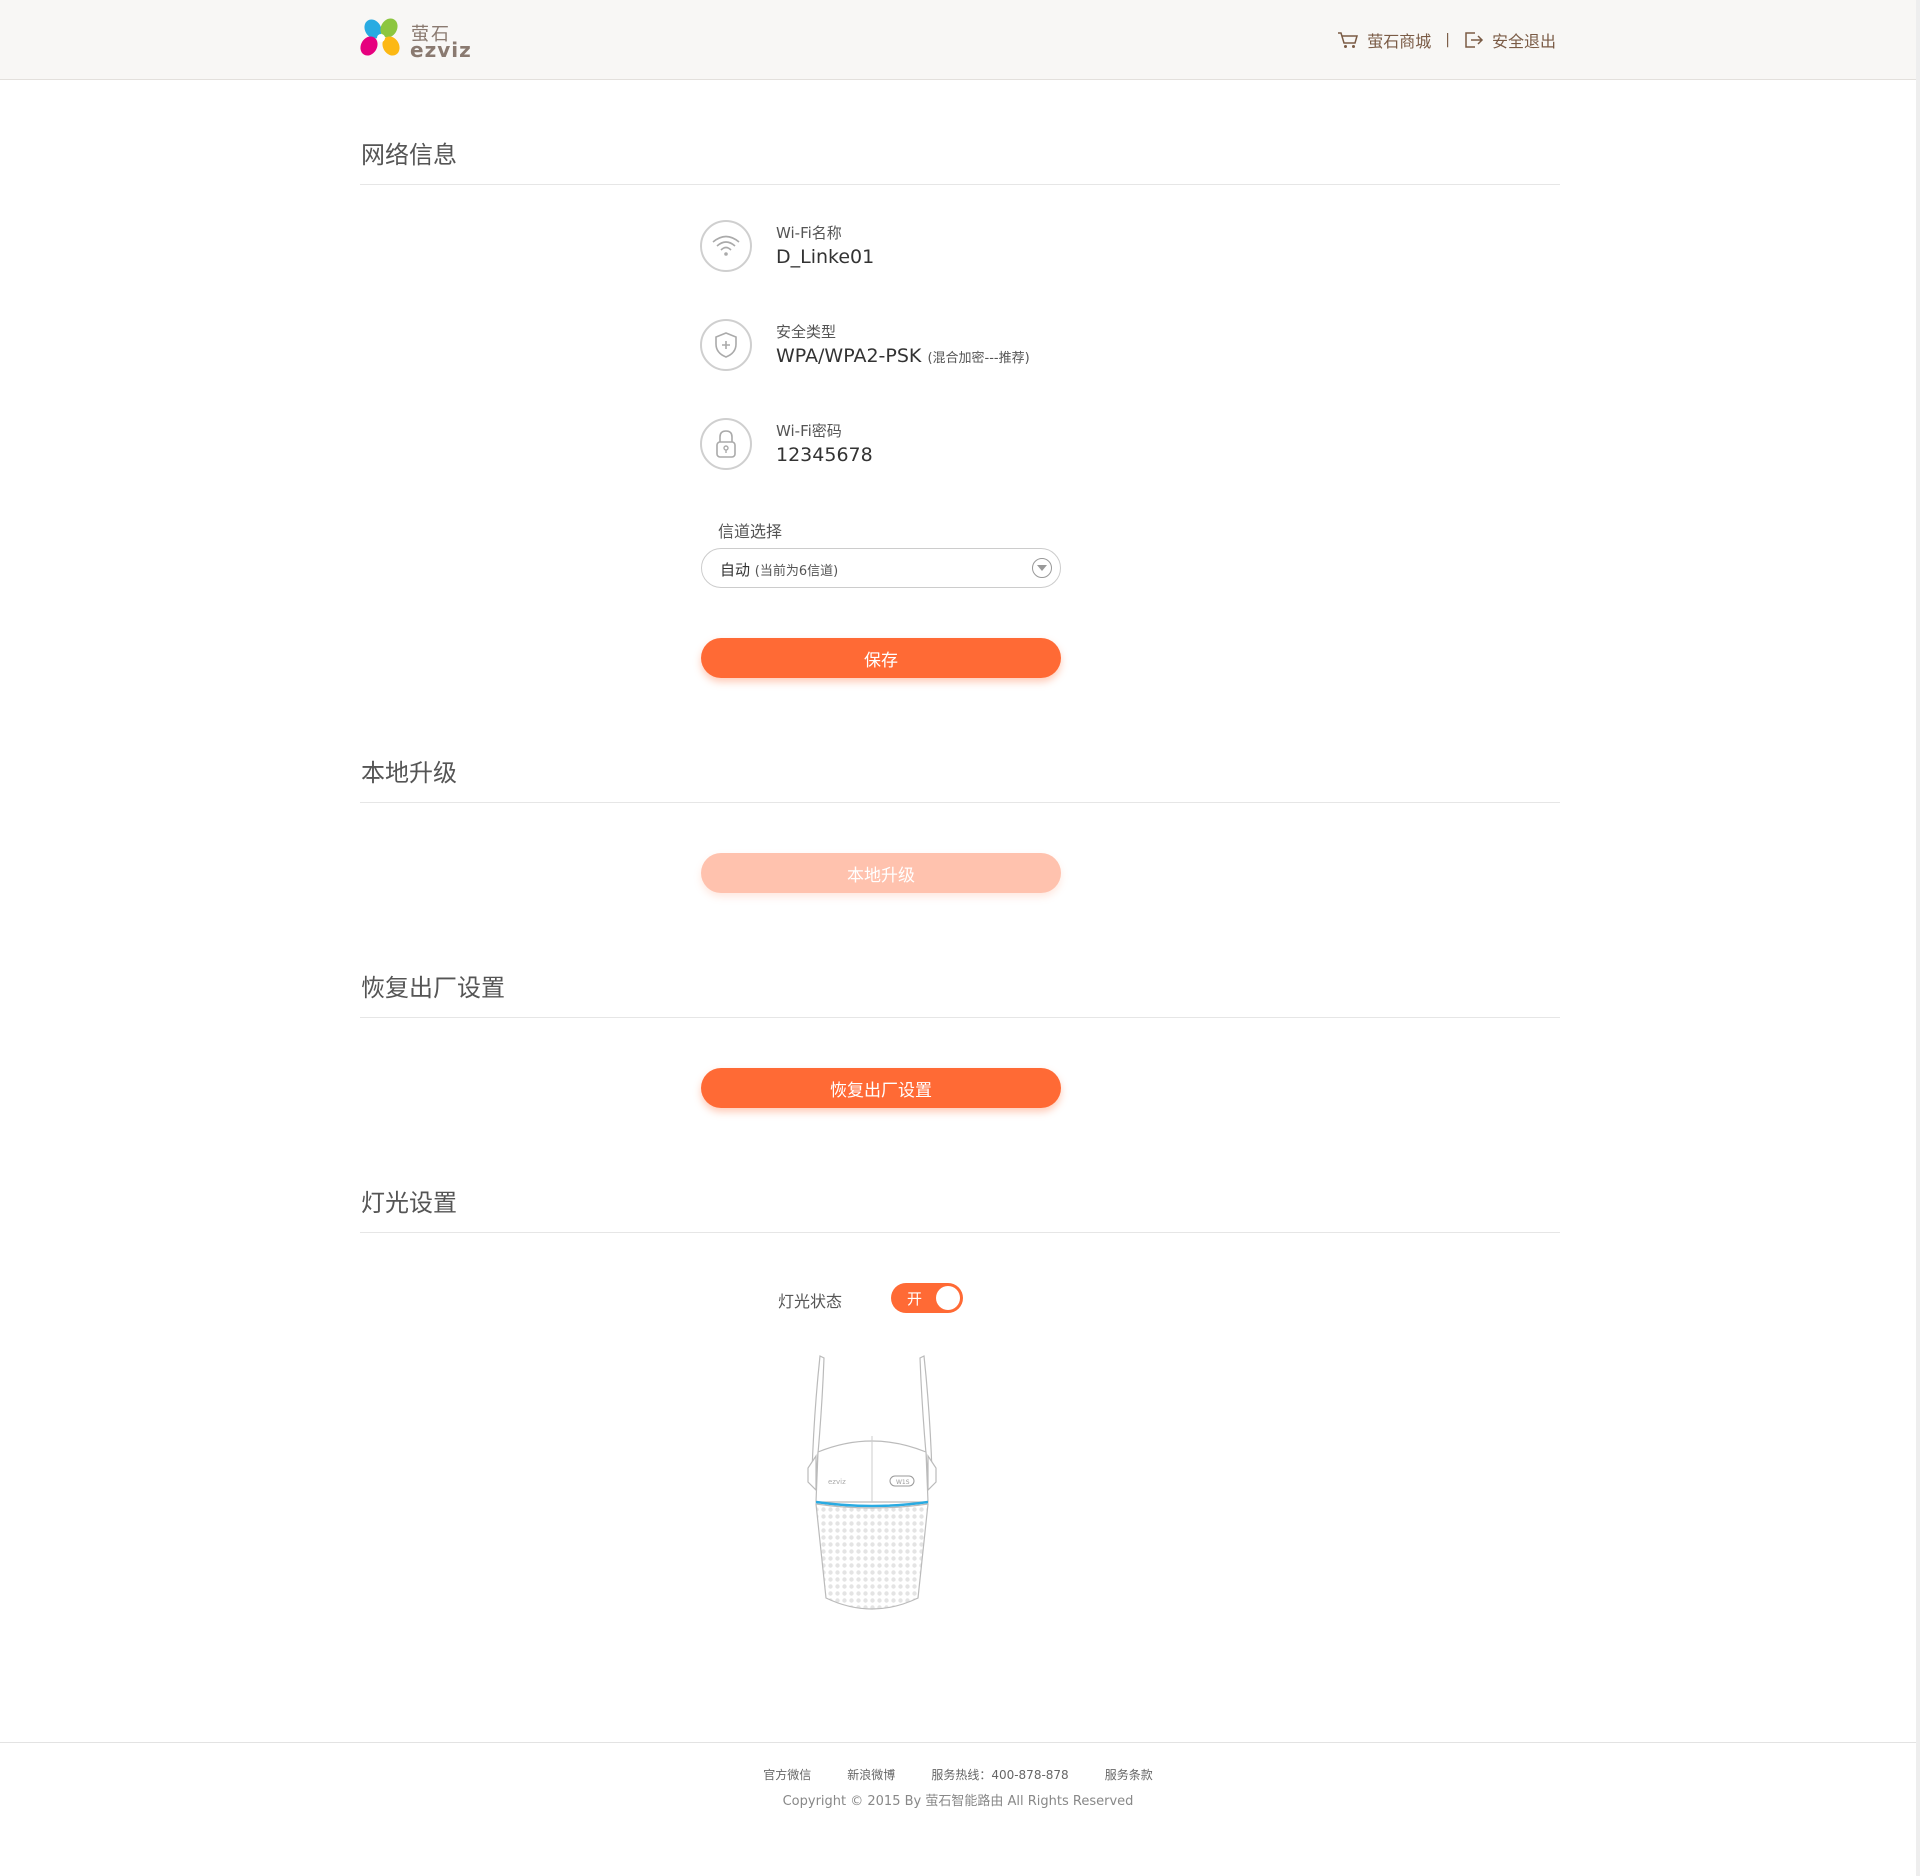 This screenshot has height=1876, width=1920. I want to click on logout-link: 安全退出, so click(1510, 40).